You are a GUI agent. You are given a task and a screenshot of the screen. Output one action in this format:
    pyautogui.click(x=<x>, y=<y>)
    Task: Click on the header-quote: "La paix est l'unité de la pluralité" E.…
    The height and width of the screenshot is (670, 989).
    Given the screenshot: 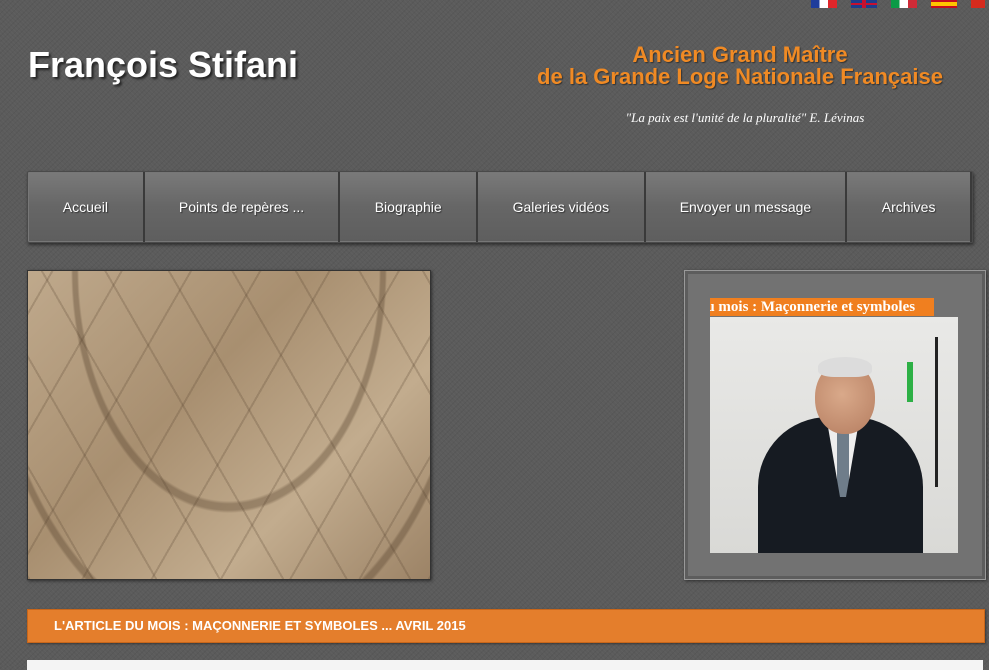 What is the action you would take?
    pyautogui.click(x=745, y=117)
    